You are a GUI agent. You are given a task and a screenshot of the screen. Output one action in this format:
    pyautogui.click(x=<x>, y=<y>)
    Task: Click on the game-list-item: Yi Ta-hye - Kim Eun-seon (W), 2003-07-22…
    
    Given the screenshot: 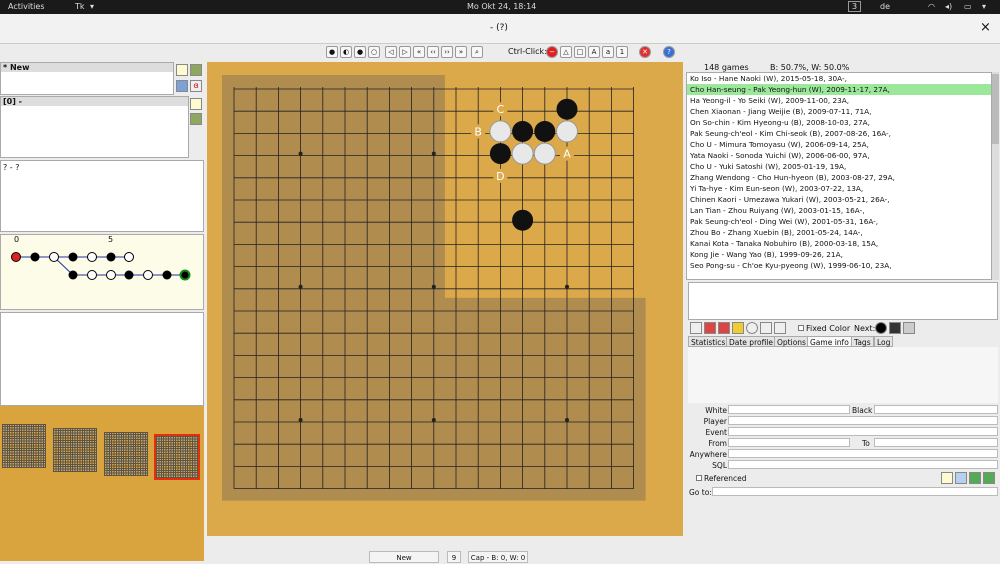 What is the action you would take?
    pyautogui.click(x=839, y=188)
    